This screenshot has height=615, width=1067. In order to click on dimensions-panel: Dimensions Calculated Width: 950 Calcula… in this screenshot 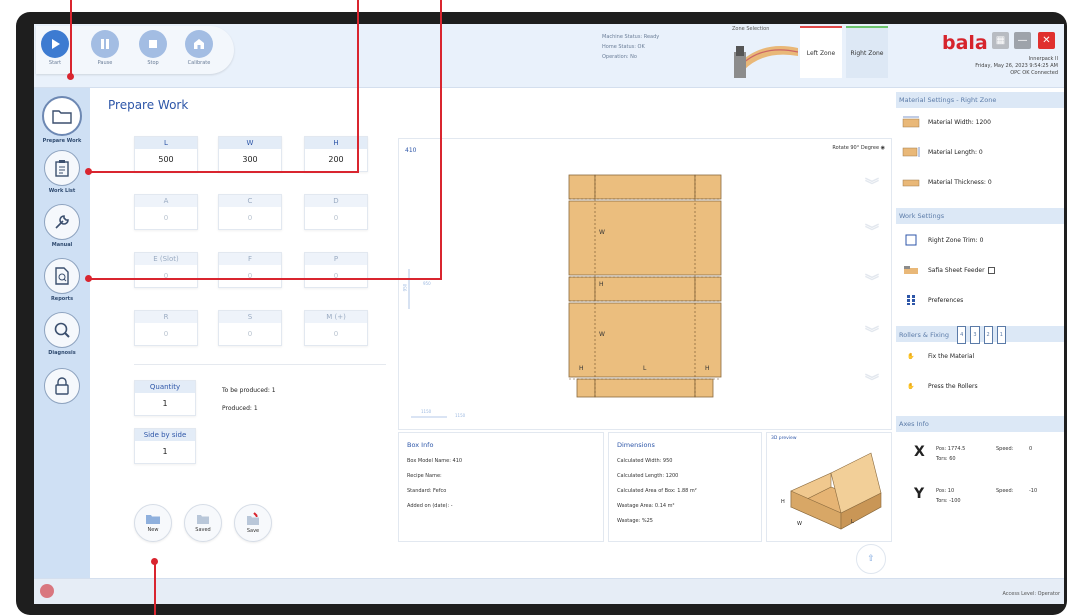, I will do `click(685, 487)`.